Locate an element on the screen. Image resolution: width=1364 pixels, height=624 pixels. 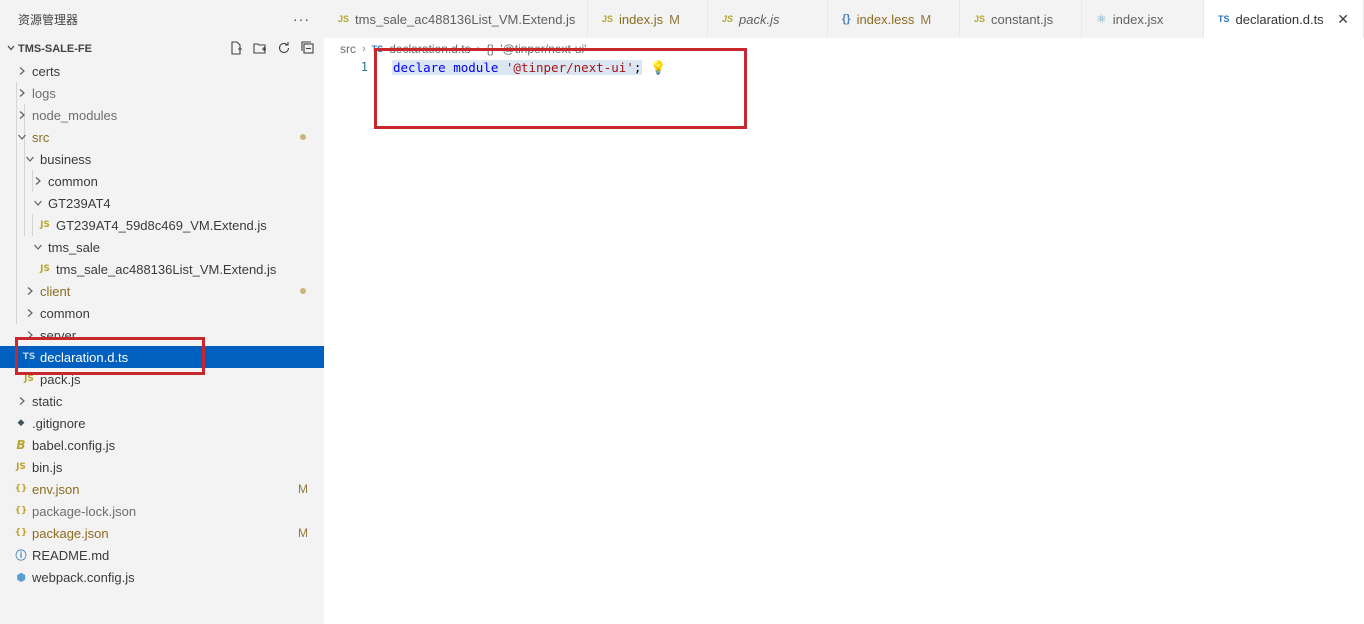
tree-item-label: env.json is located at coordinates (56, 489).